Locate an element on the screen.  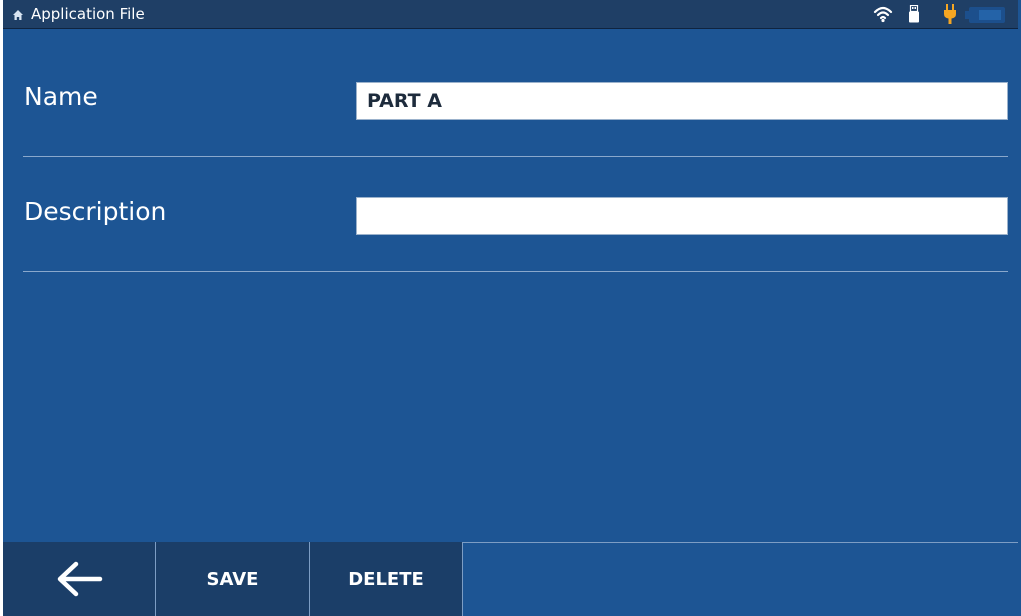
usb-icon is located at coordinates (914, 14).